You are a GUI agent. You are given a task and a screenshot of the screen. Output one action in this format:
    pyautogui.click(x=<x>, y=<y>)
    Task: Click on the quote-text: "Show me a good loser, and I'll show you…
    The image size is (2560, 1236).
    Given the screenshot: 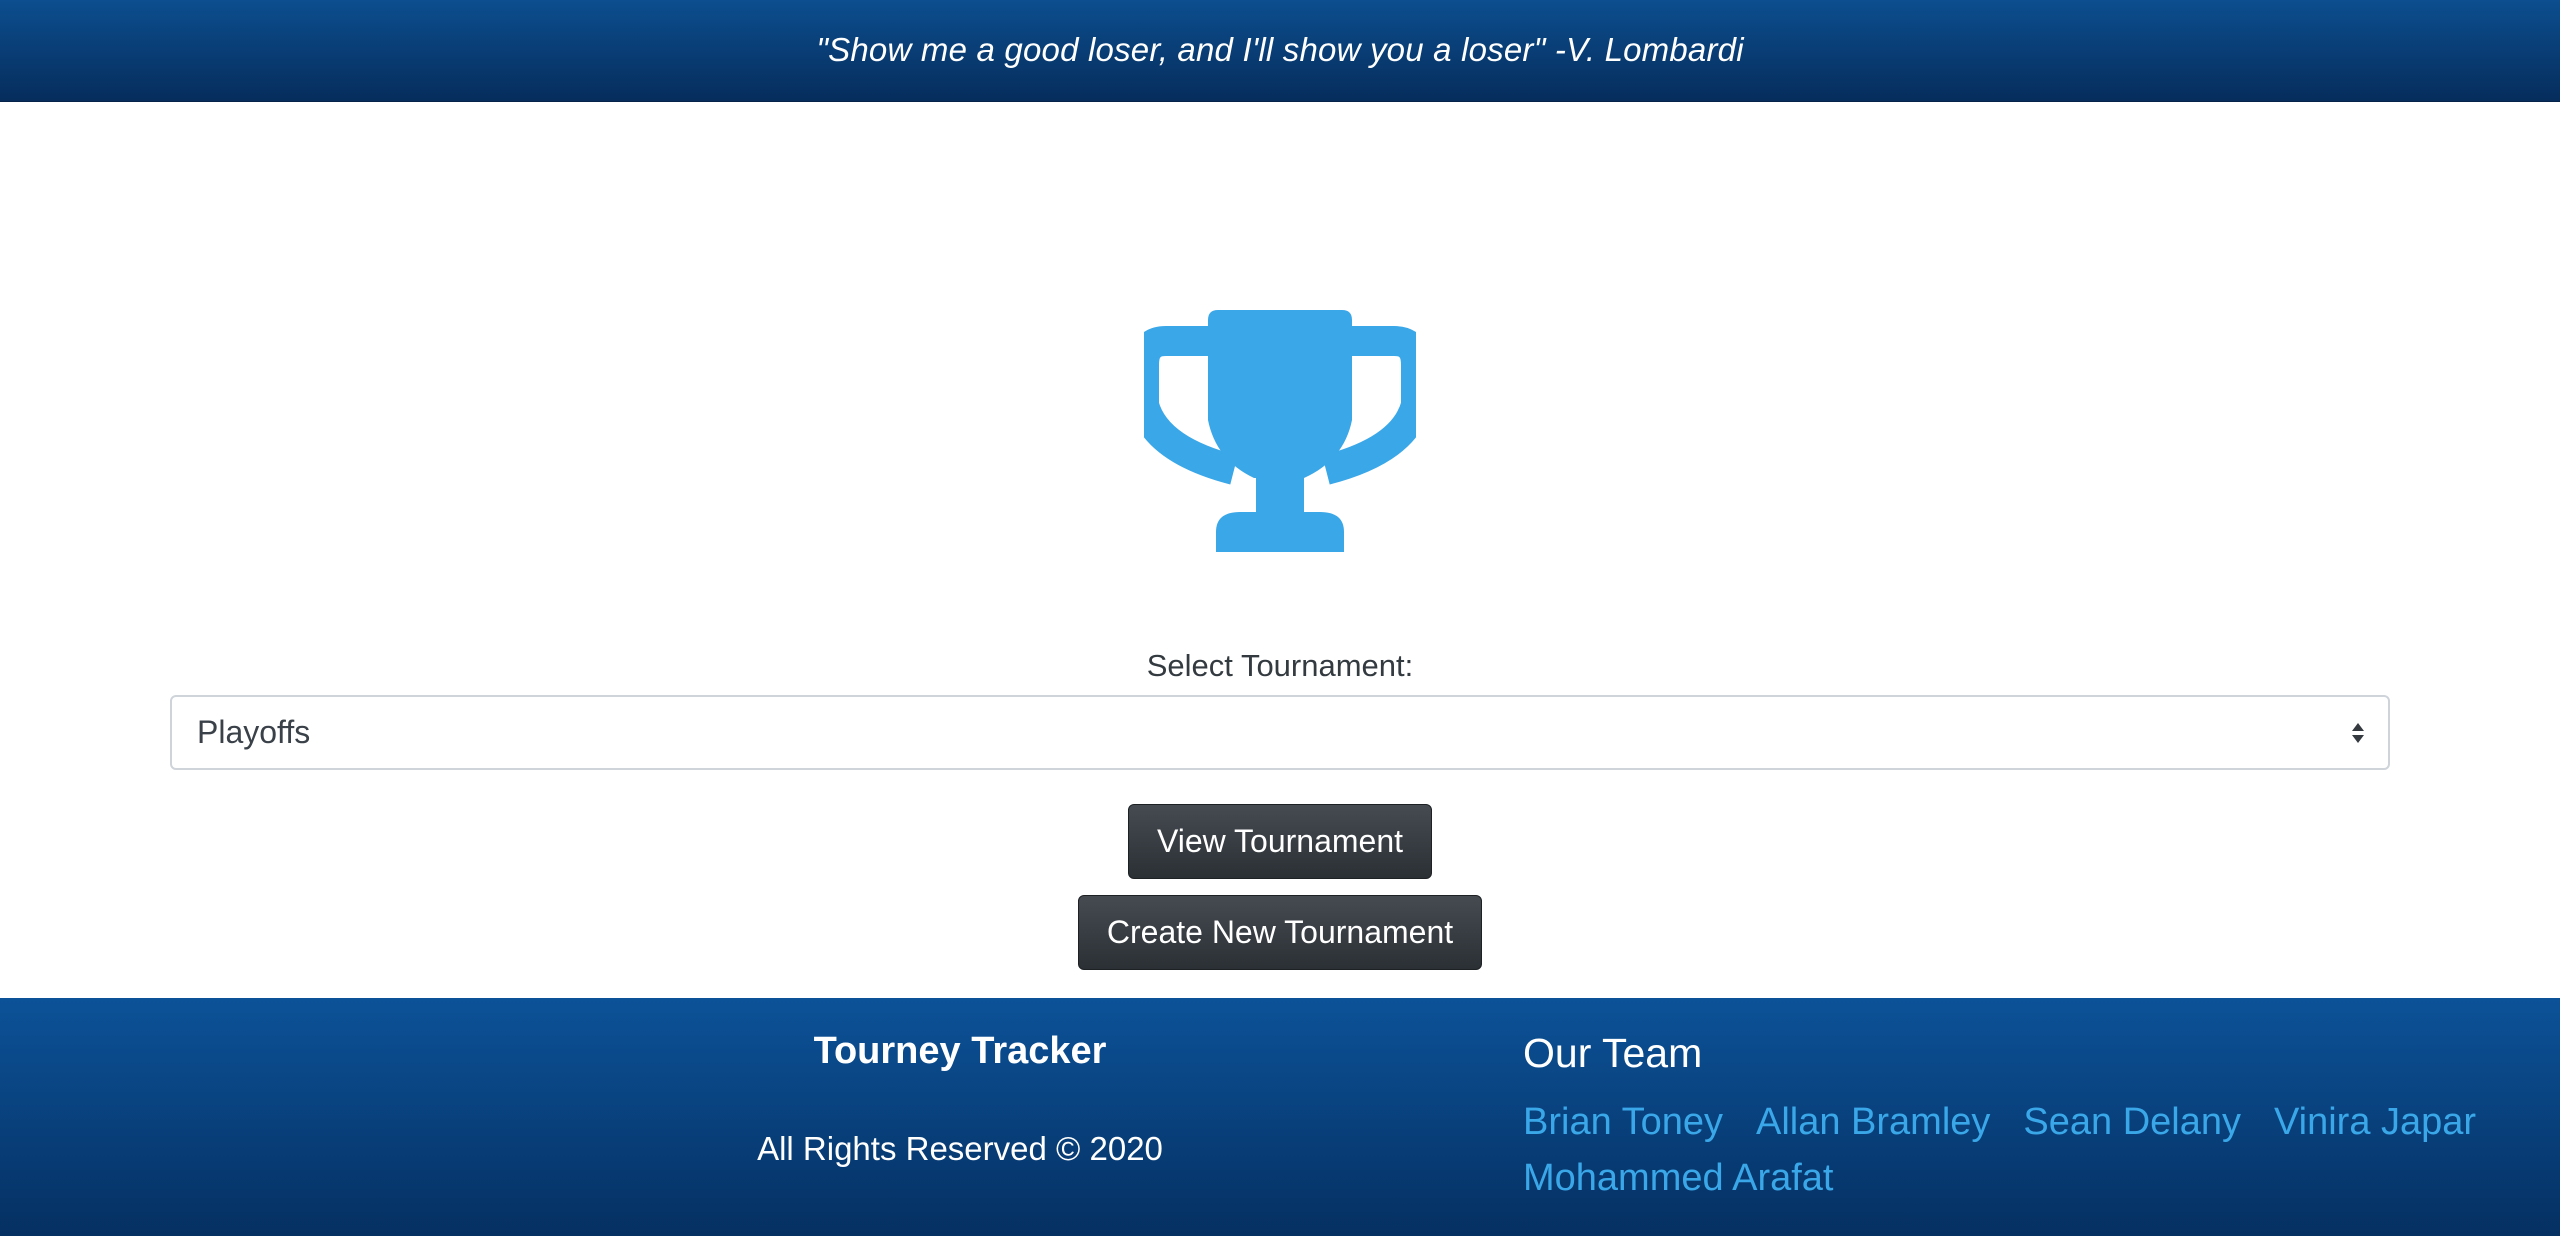 What is the action you would take?
    pyautogui.click(x=1280, y=49)
    